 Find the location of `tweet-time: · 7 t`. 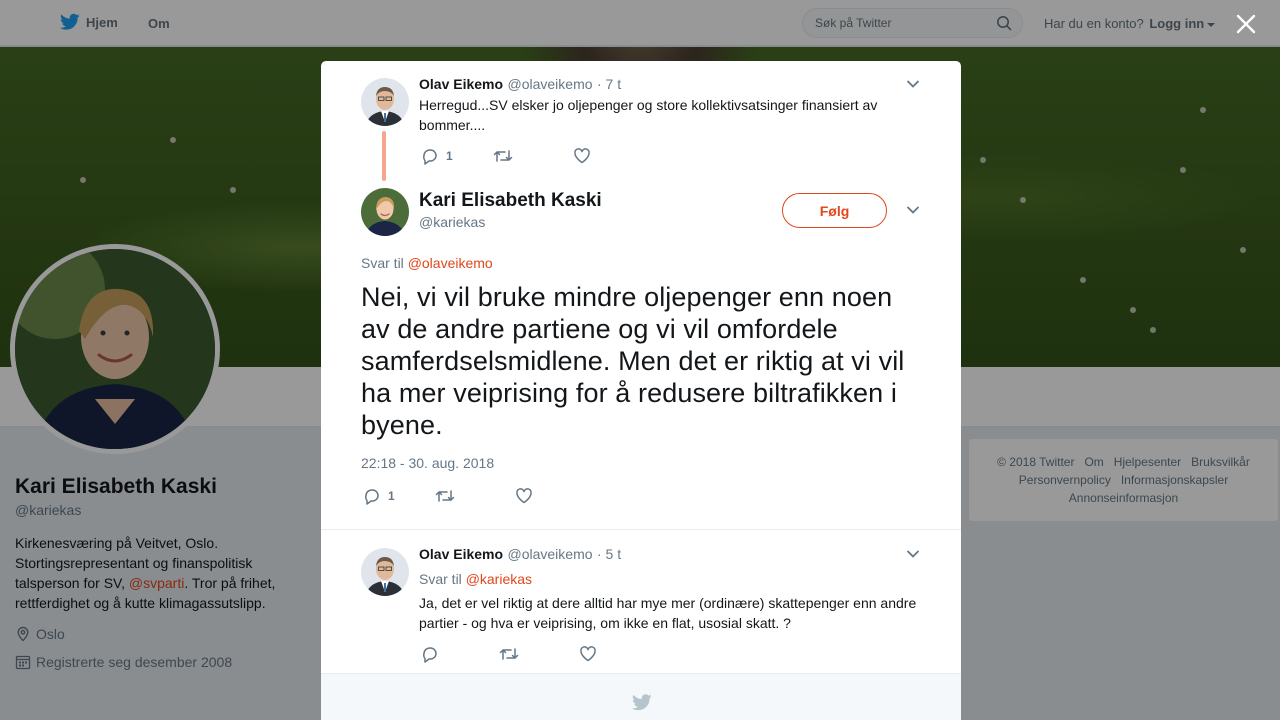

tweet-time: · 7 t is located at coordinates (609, 84).